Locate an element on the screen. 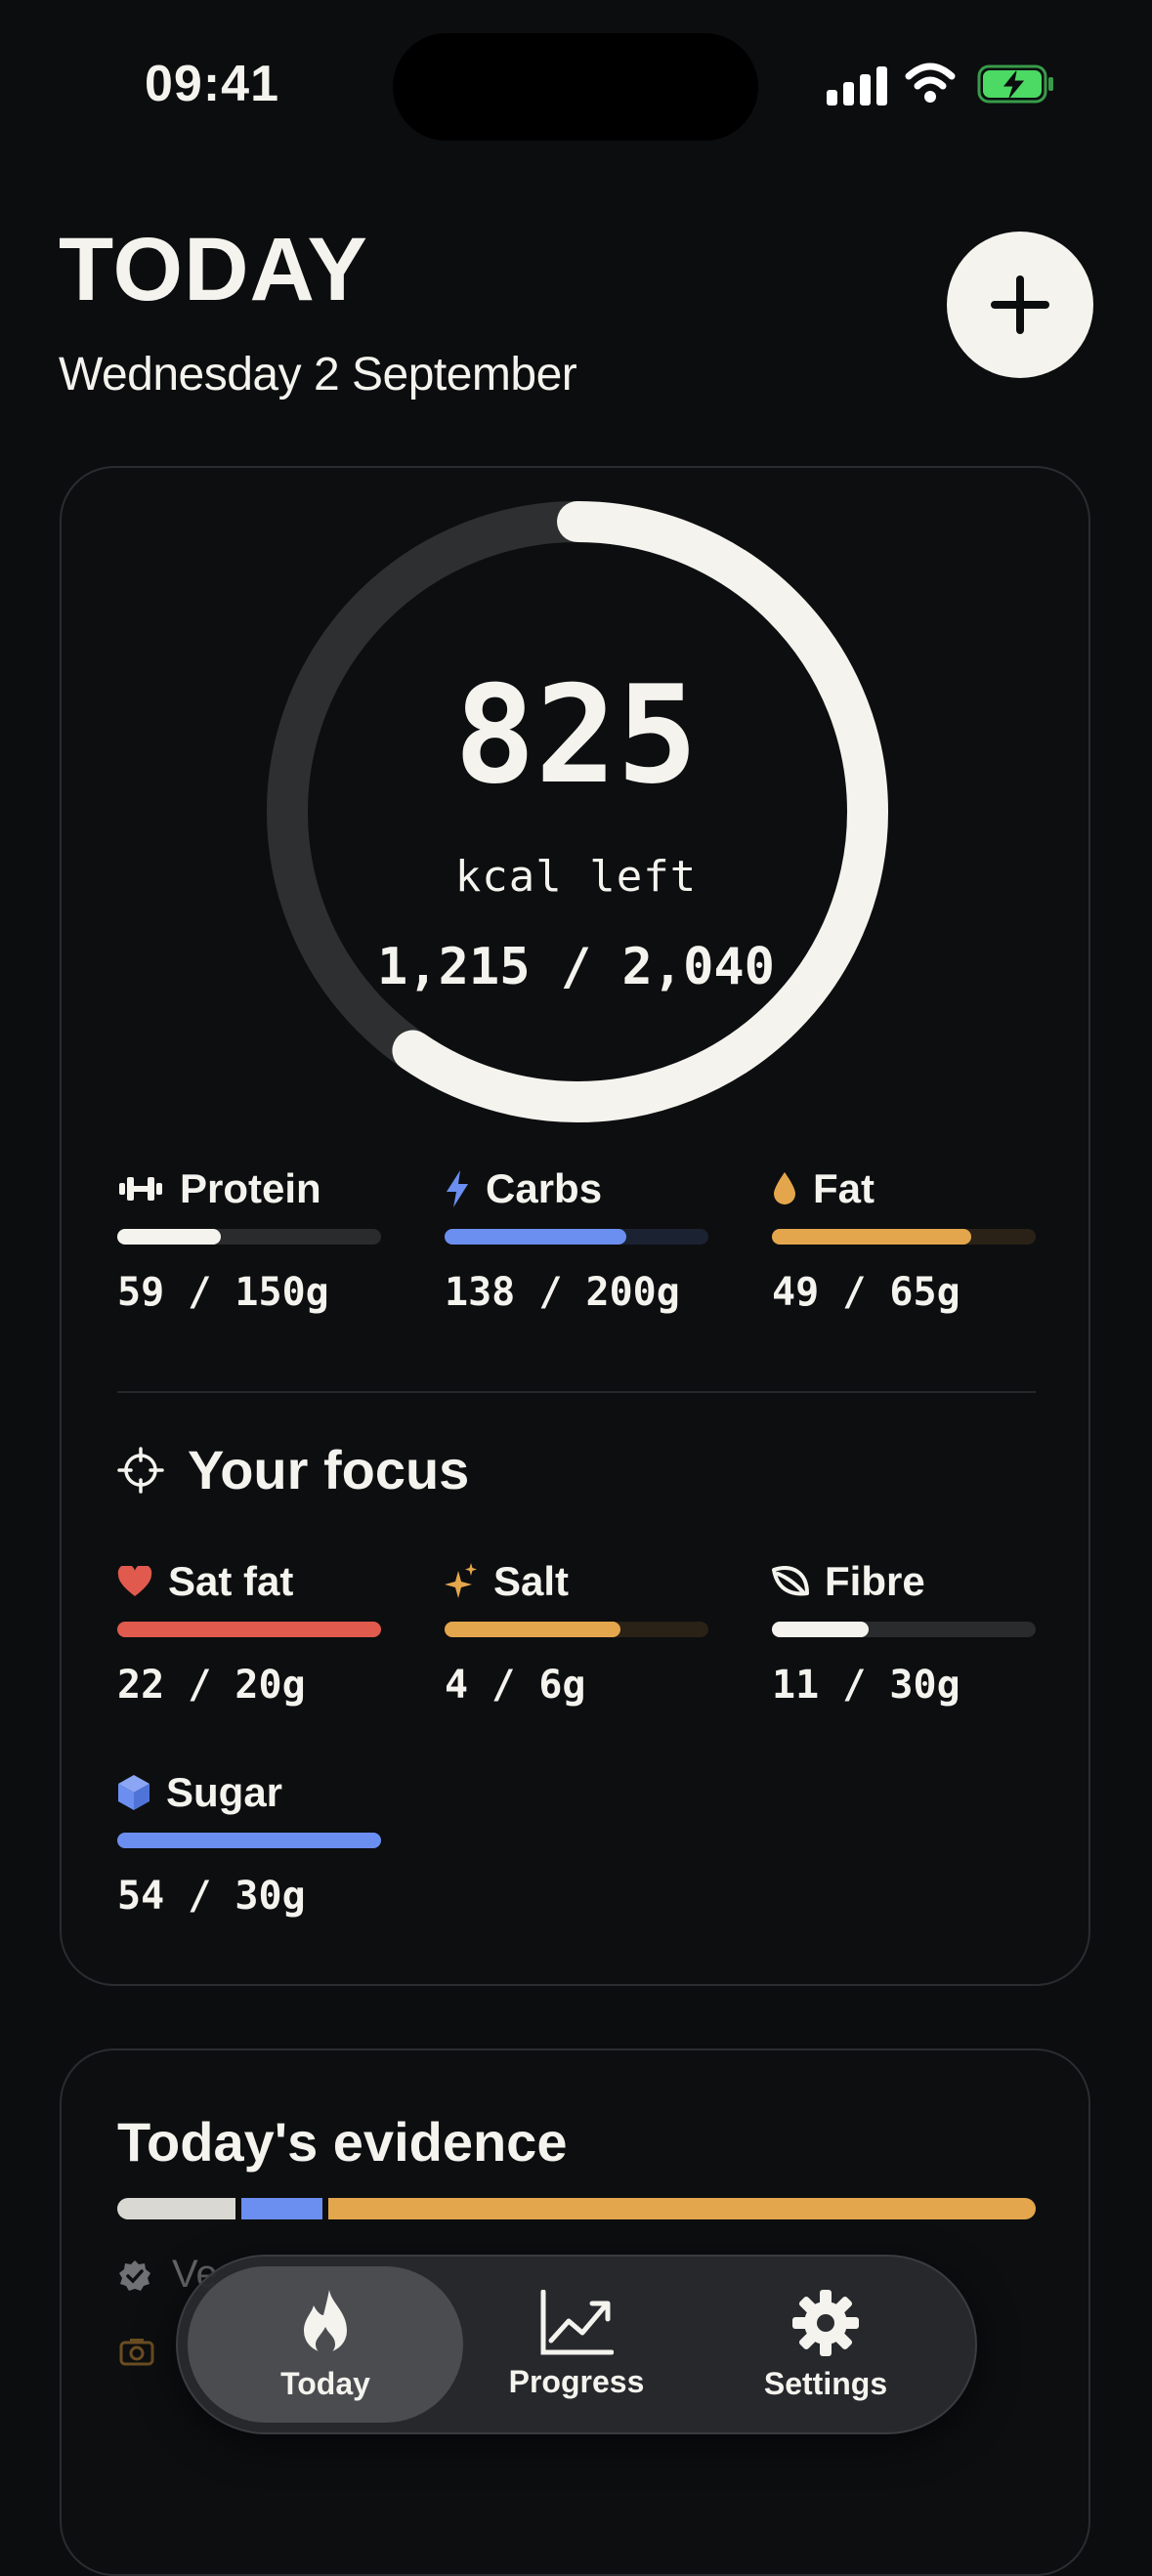 This screenshot has height=2576, width=1152. macro-label: Fat is located at coordinates (844, 1188).